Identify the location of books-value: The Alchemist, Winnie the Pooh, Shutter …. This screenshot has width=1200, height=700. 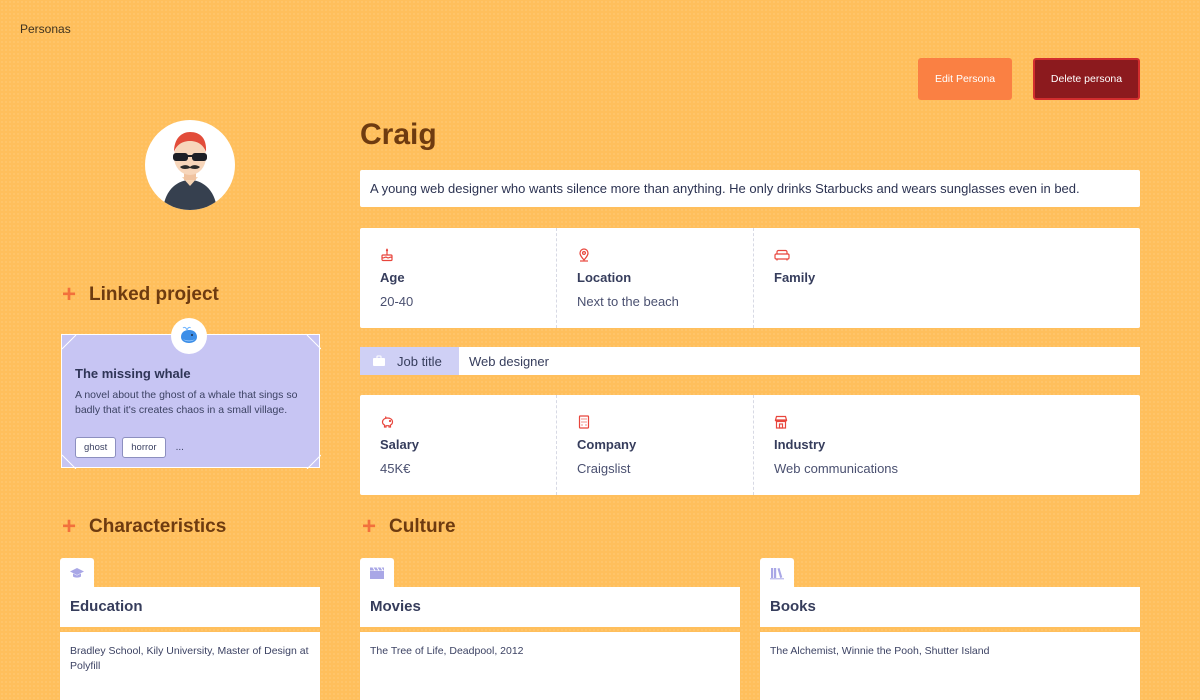
(950, 666).